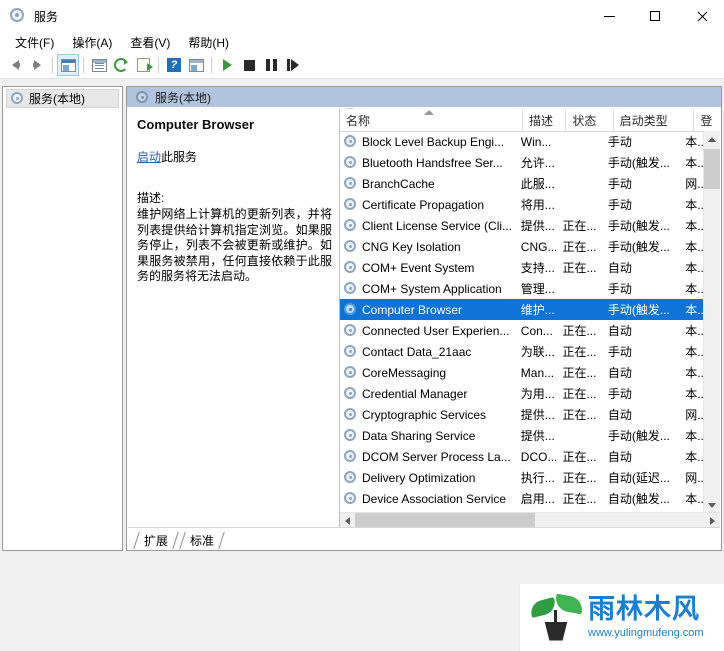 This screenshot has height=651, width=724. What do you see at coordinates (62, 98) in the screenshot?
I see `tree-item-services-local: 服务(本地)` at bounding box center [62, 98].